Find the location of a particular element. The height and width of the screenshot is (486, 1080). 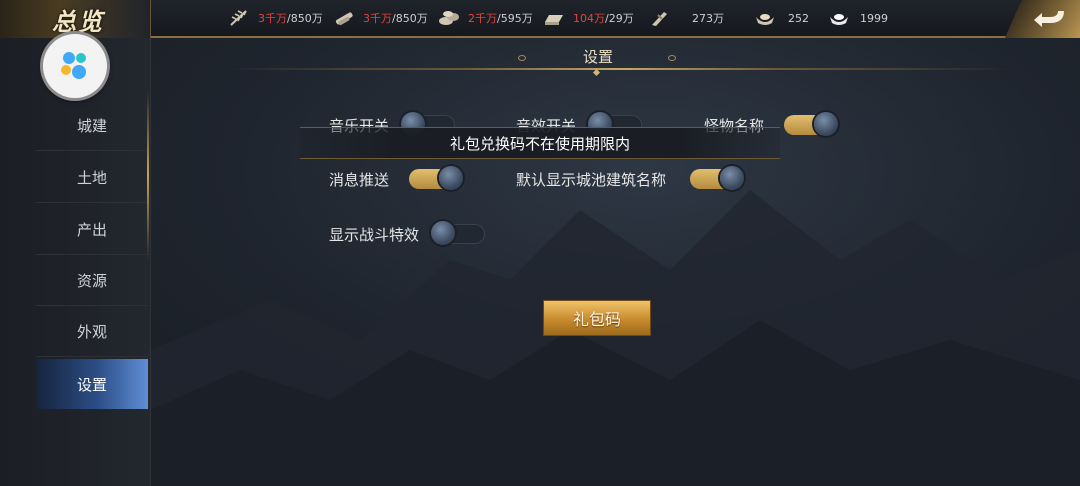

resource-stone: 2千万/595万 is located at coordinates (485, 18).